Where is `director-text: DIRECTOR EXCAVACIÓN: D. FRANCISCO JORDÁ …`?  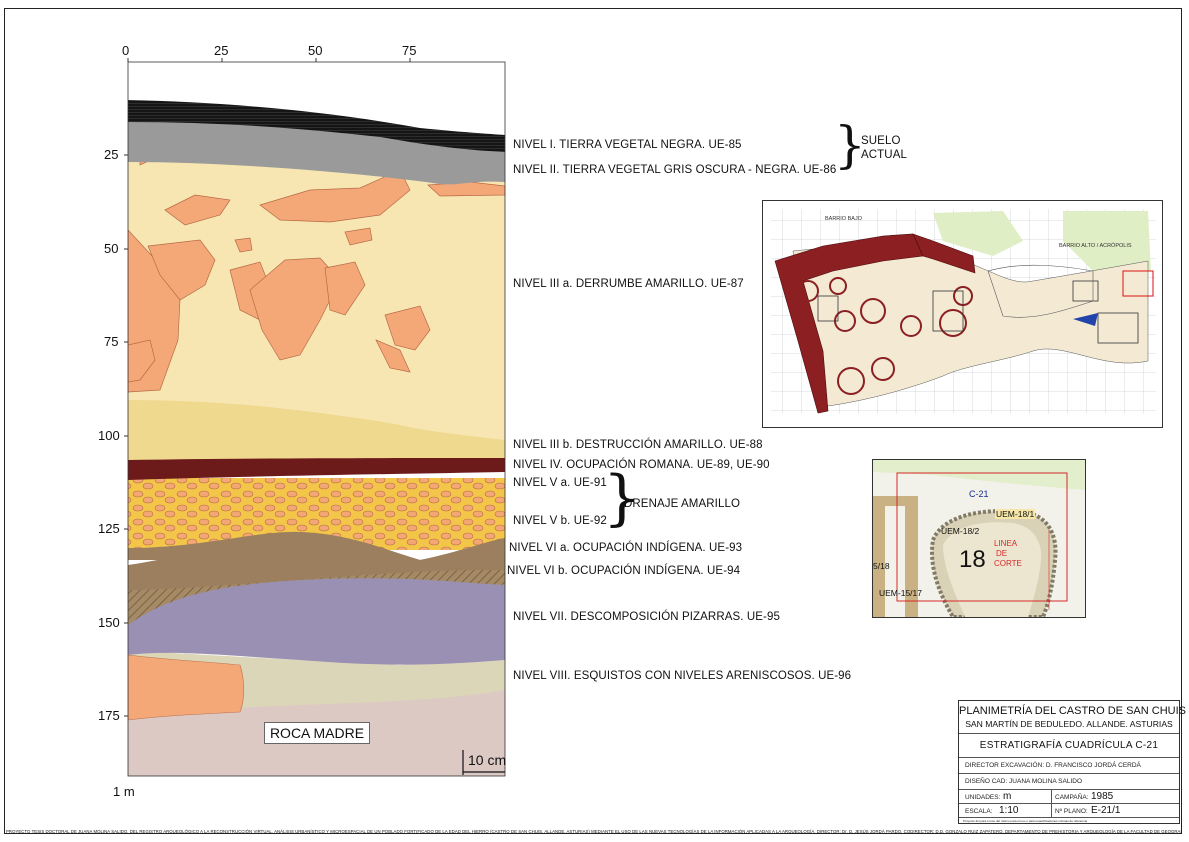
director-text: DIRECTOR EXCAVACIÓN: D. FRANCISCO JORDÁ … is located at coordinates (1053, 765).